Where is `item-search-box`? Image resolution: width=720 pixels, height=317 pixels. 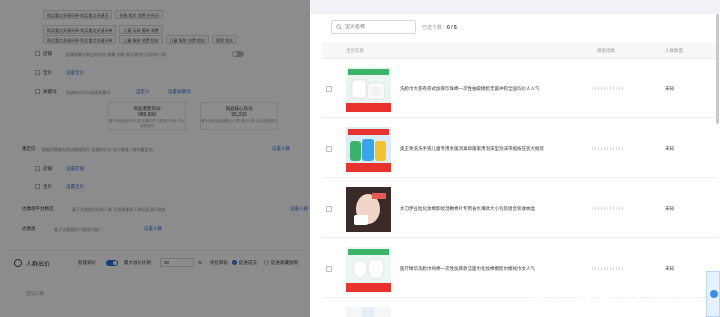 item-search-box is located at coordinates (373, 27).